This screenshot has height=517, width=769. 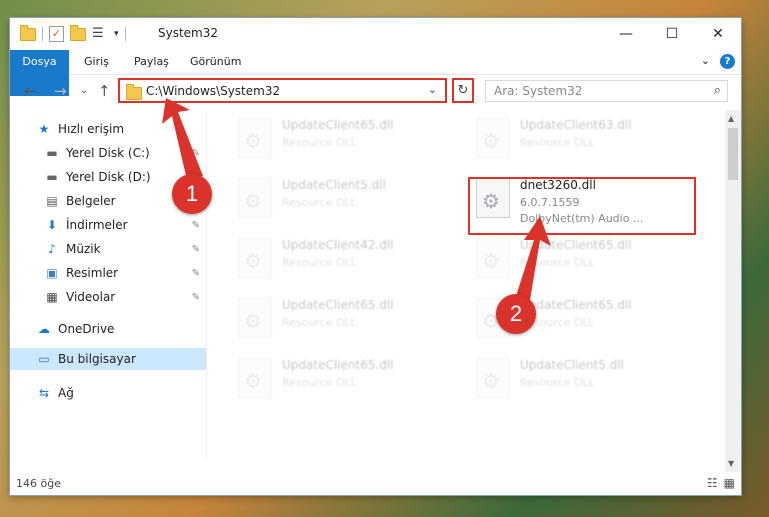 I want to click on refresh-button: ↻, so click(x=463, y=90).